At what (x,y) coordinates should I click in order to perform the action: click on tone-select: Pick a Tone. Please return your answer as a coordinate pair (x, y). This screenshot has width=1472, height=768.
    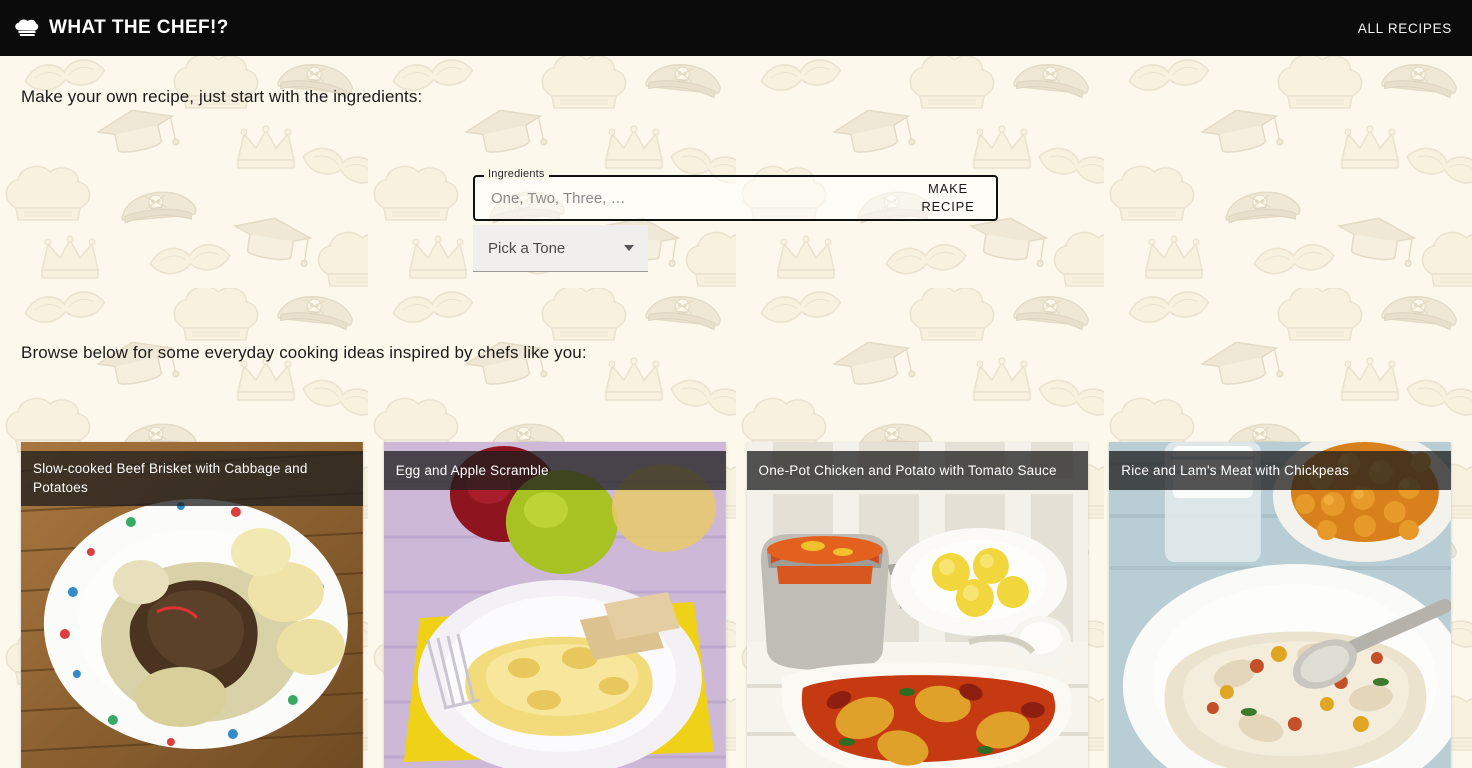
    Looking at the image, I should click on (560, 248).